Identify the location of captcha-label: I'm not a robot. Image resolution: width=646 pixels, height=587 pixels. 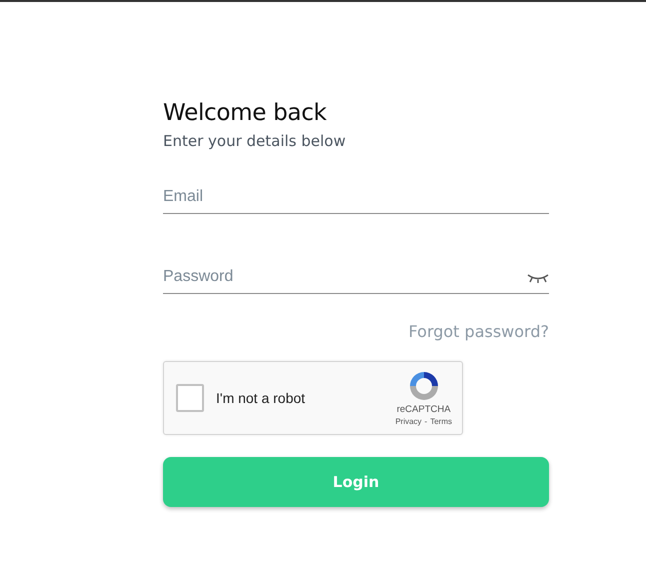
(261, 398).